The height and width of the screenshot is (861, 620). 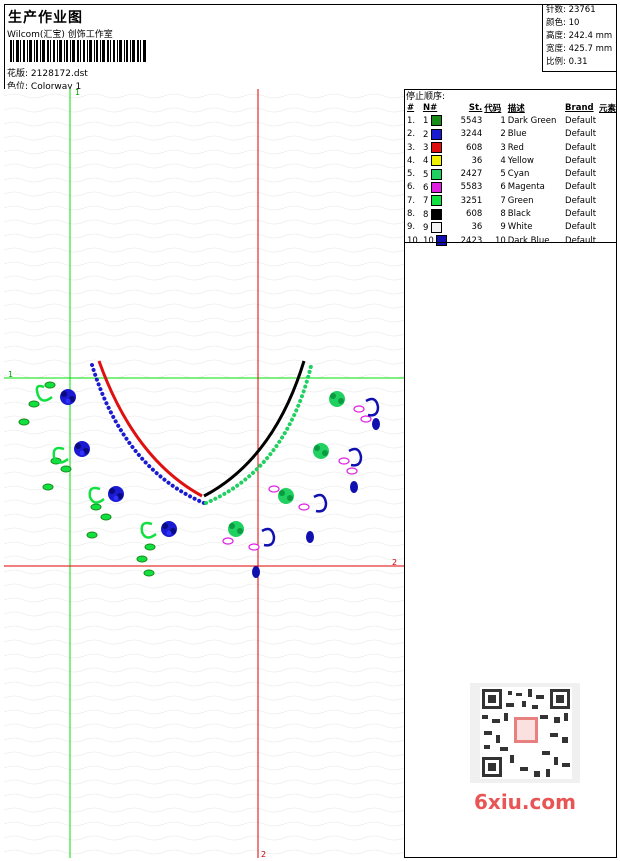 What do you see at coordinates (411, 160) in the screenshot?
I see `cell-idx: 4.` at bounding box center [411, 160].